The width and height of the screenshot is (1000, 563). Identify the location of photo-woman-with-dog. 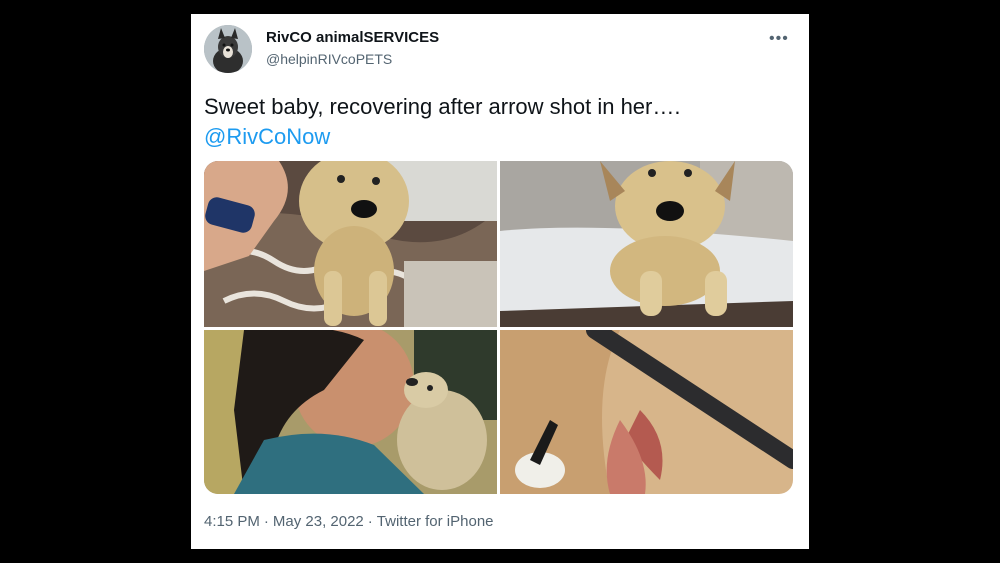
(350, 412).